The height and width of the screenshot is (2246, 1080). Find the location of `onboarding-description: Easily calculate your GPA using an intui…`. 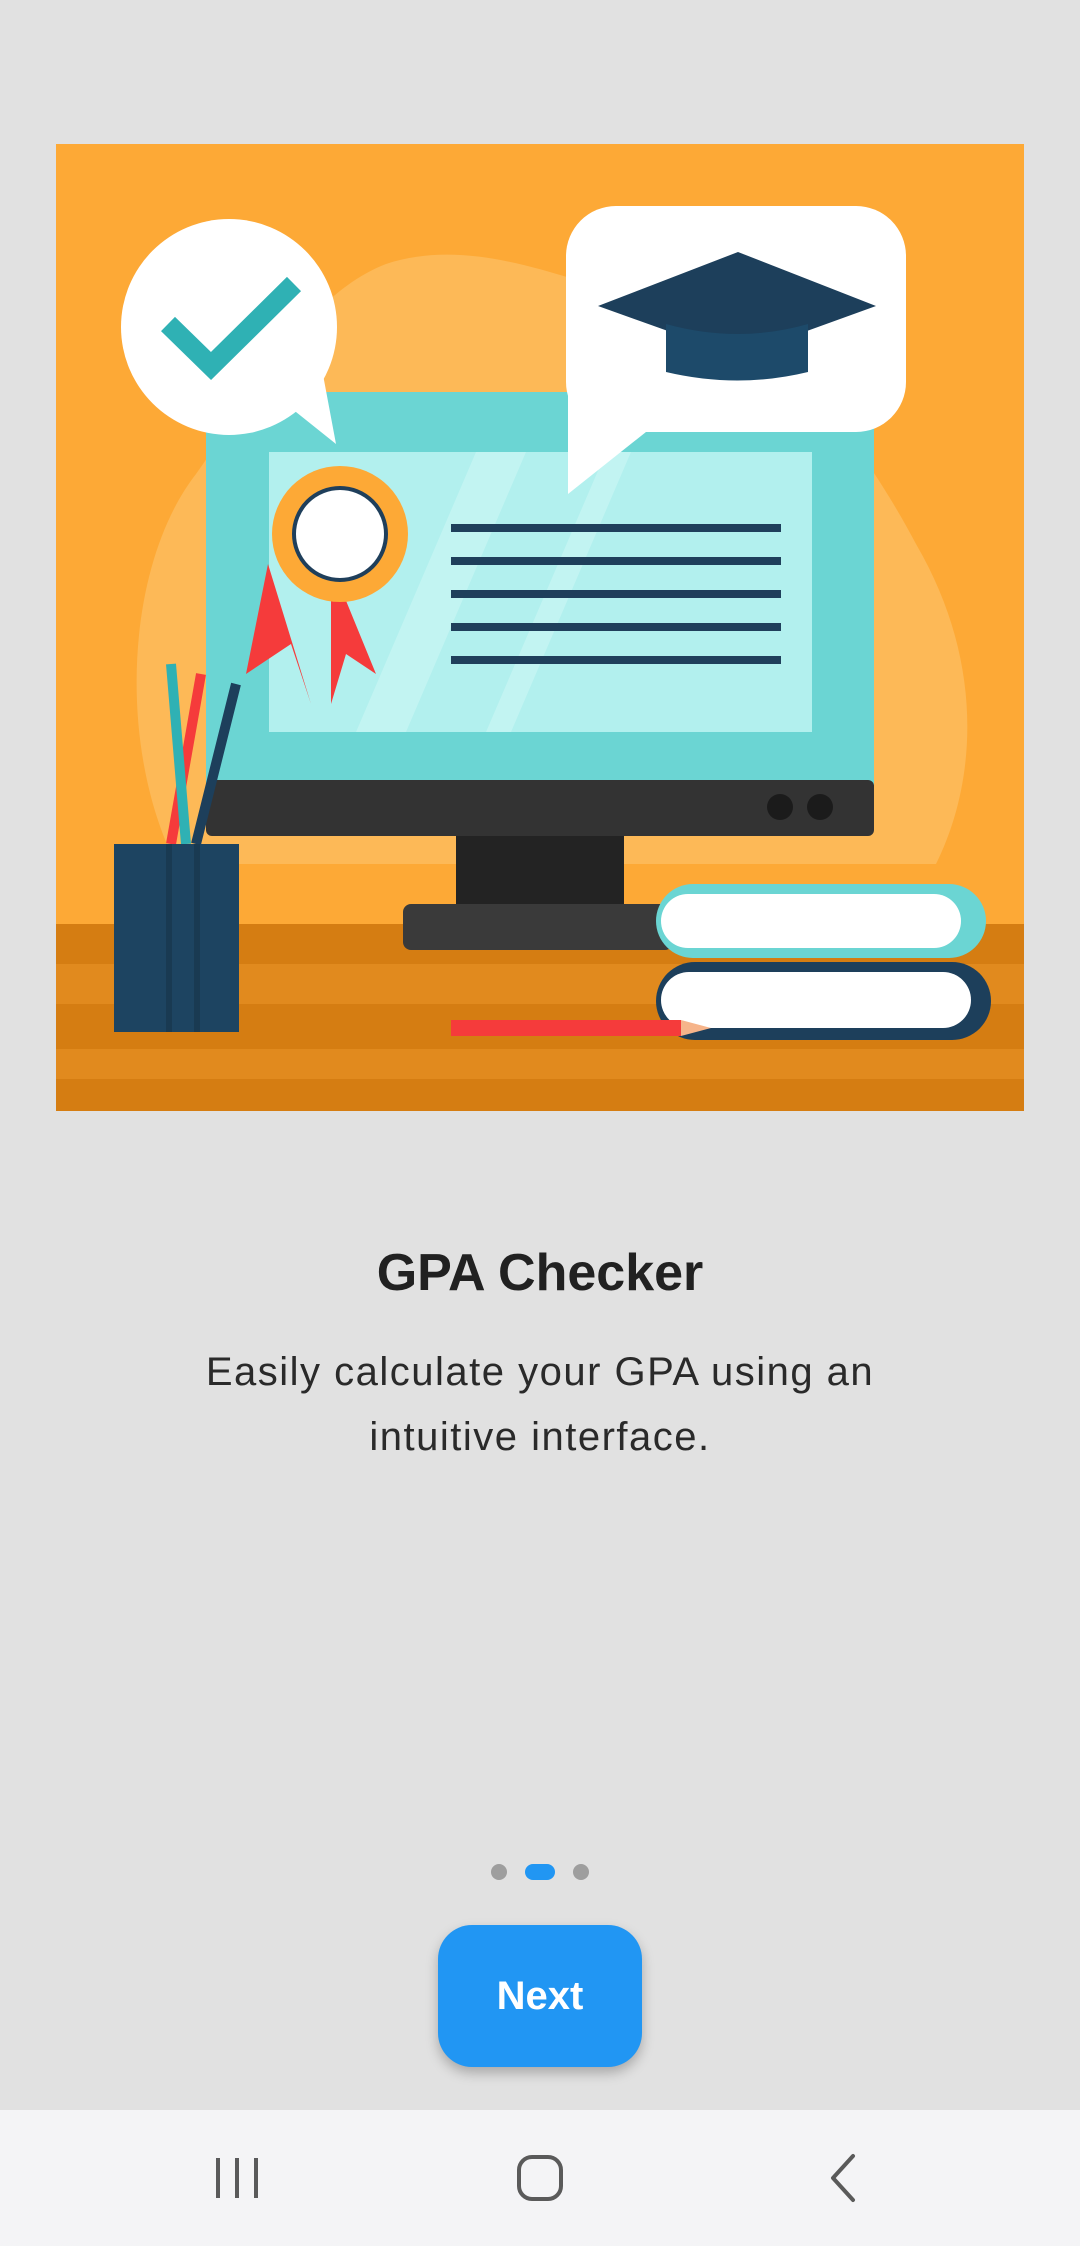

onboarding-description: Easily calculate your GPA using an intui… is located at coordinates (540, 1404).